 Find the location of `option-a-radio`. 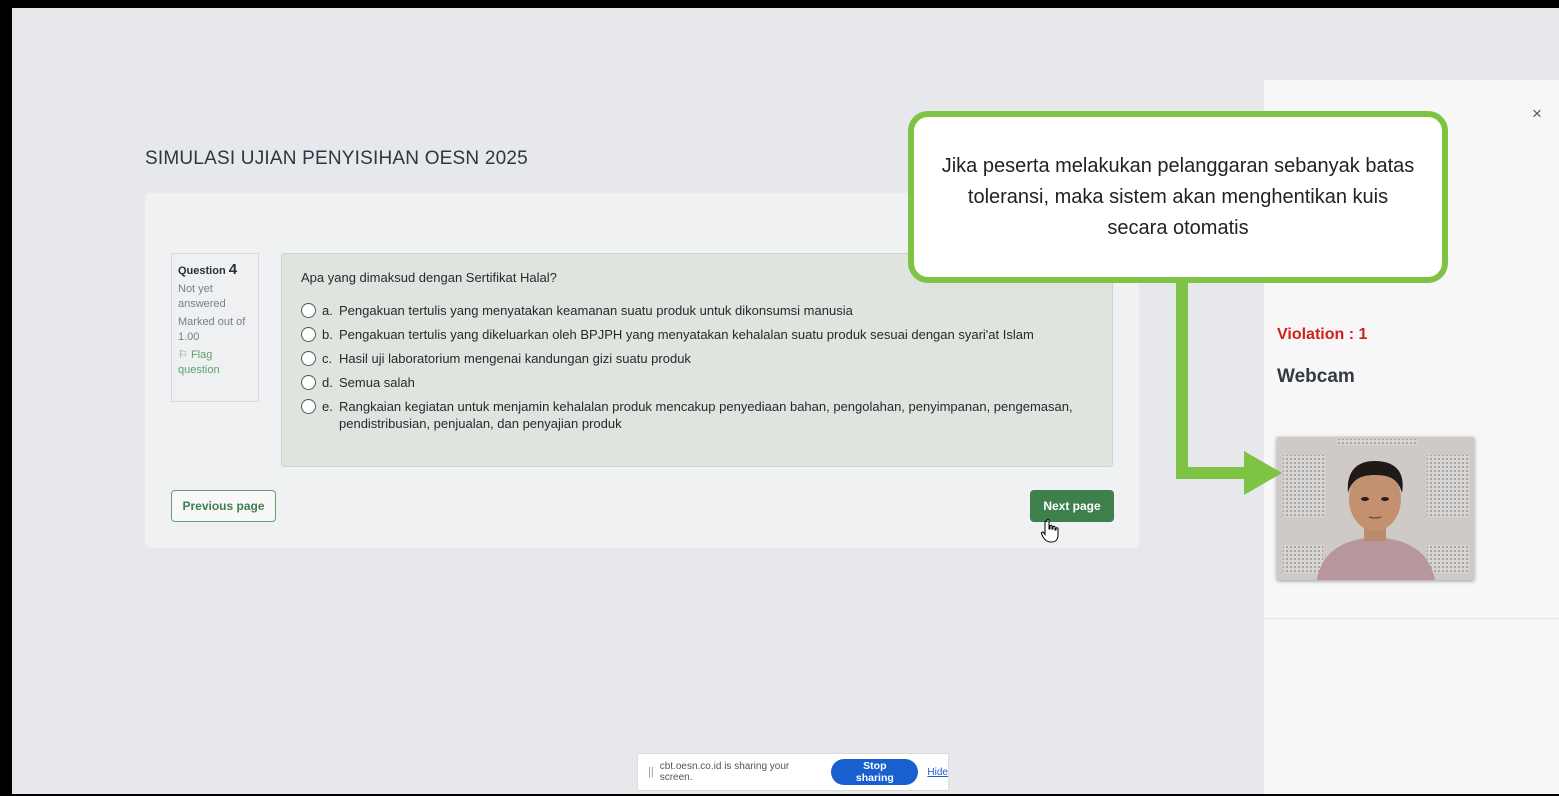

option-a-radio is located at coordinates (308, 310).